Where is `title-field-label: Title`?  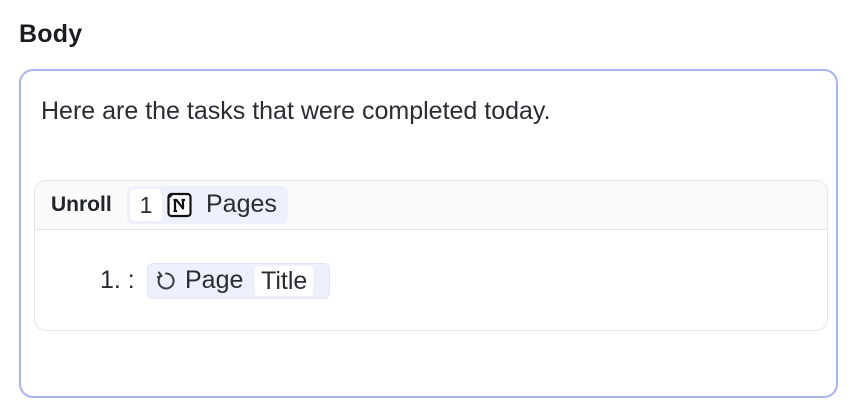 title-field-label: Title is located at coordinates (284, 281).